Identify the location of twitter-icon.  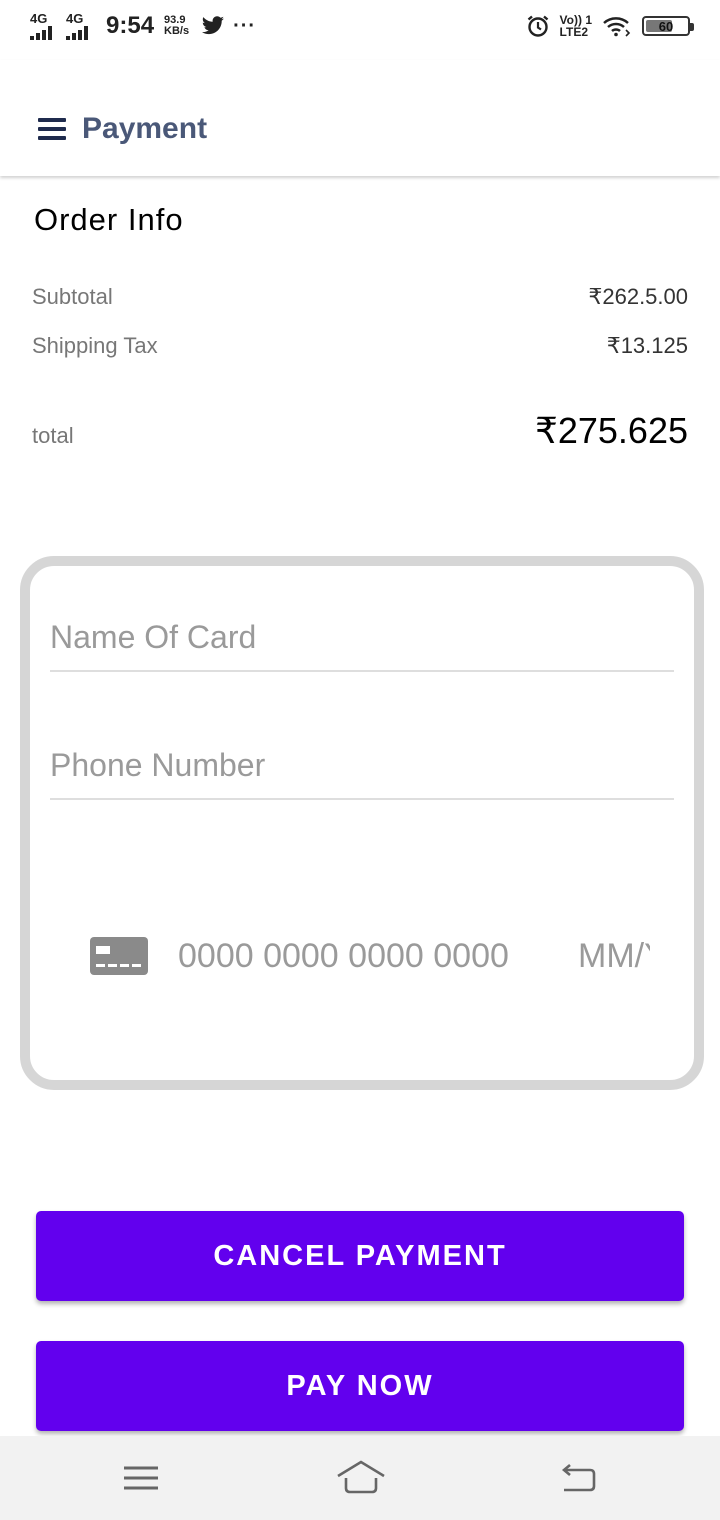
(213, 25).